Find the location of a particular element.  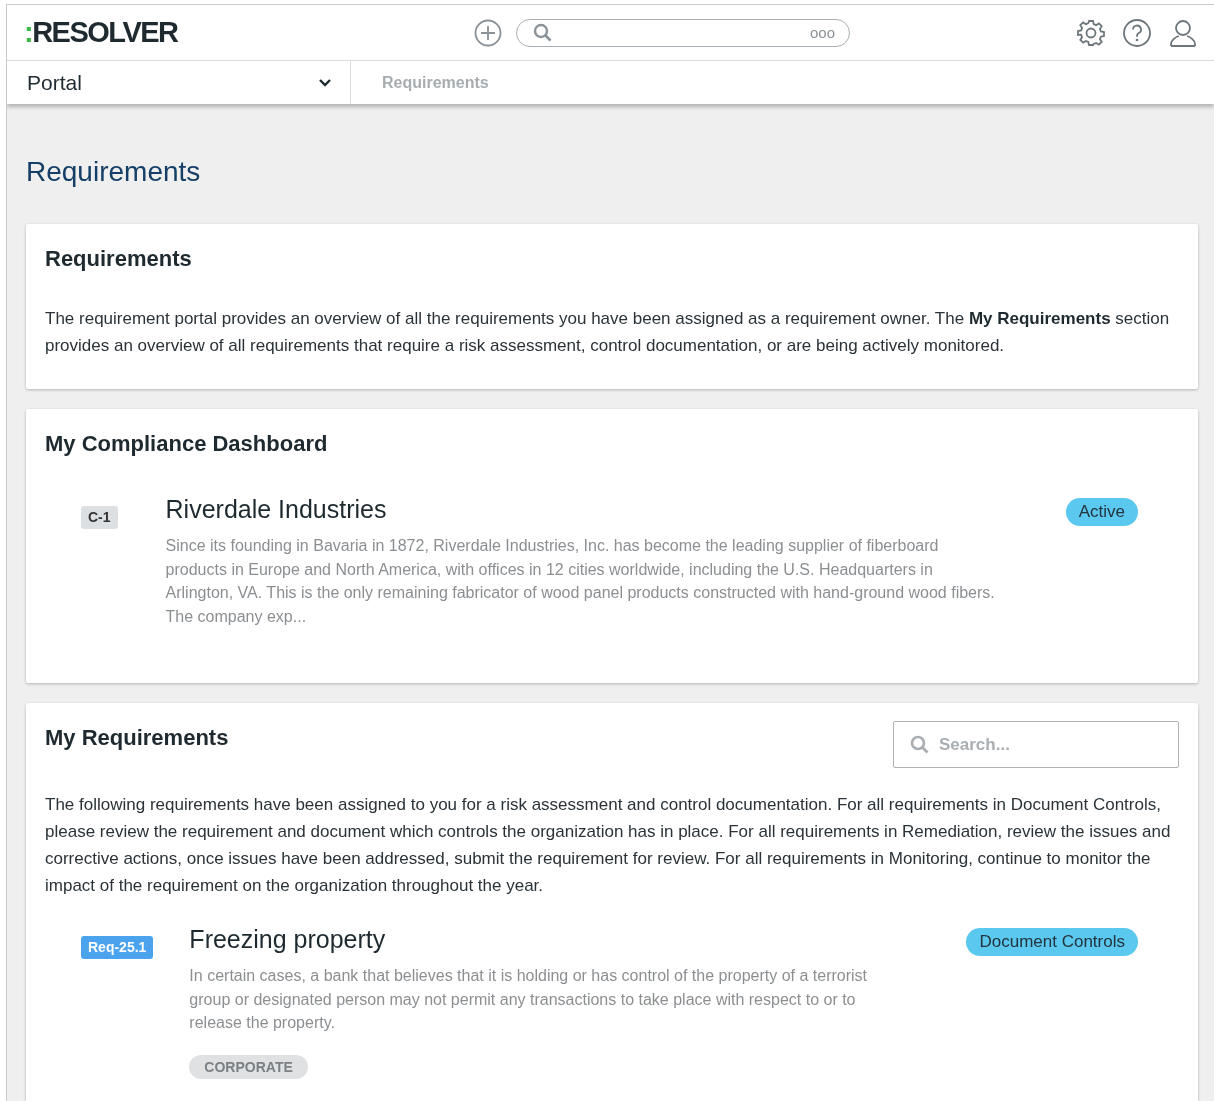

portal-dropdown: Portal is located at coordinates (179, 82).